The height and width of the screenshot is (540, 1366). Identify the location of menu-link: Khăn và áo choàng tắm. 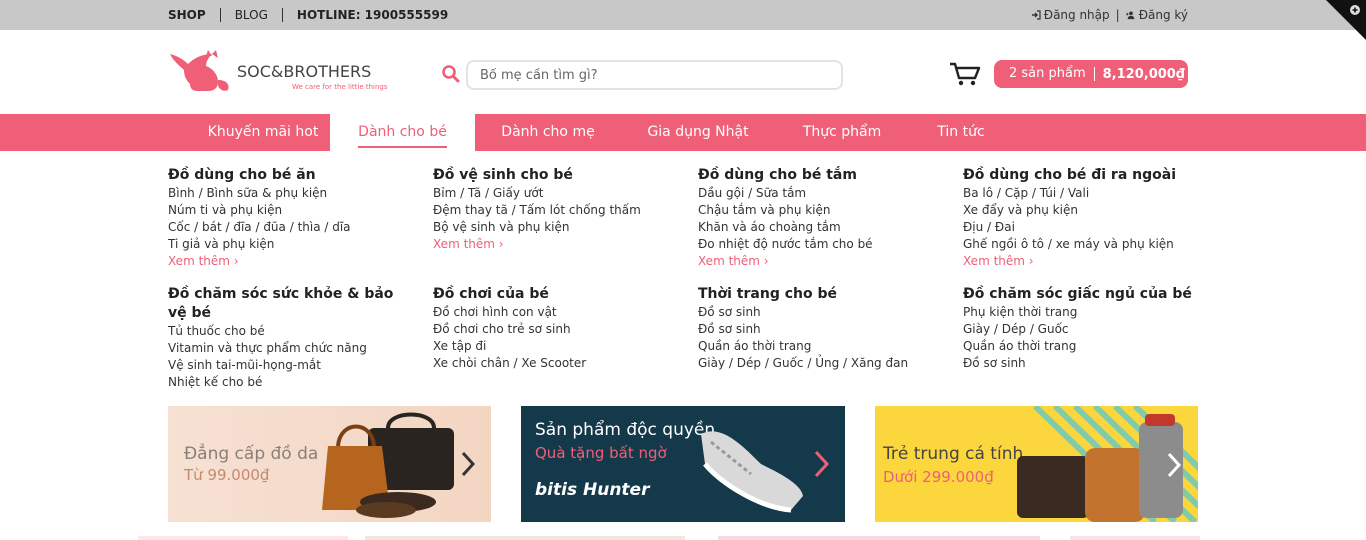
(818, 227).